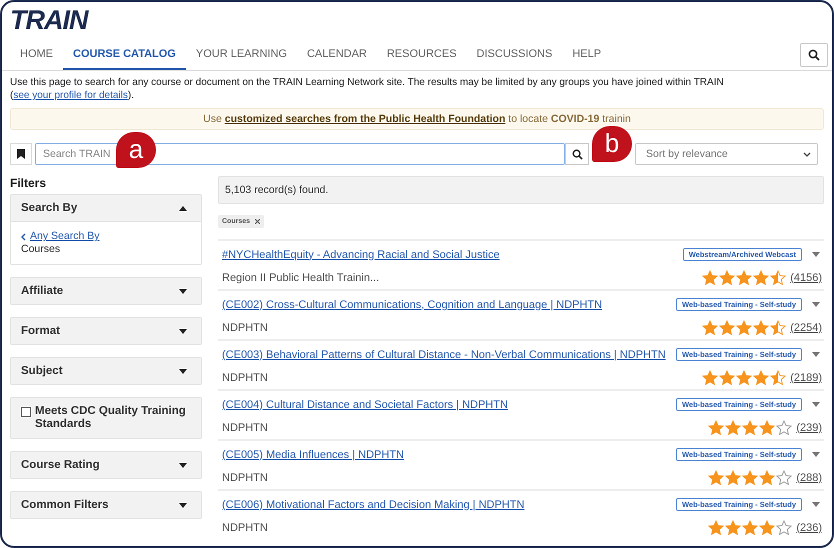  I want to click on bookmark-icon, so click(21, 154).